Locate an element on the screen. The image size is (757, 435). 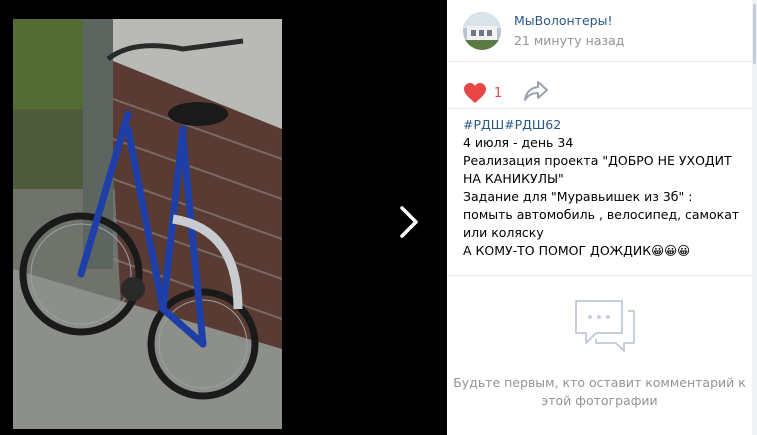
scrollbar-thumb is located at coordinates (754, 34).